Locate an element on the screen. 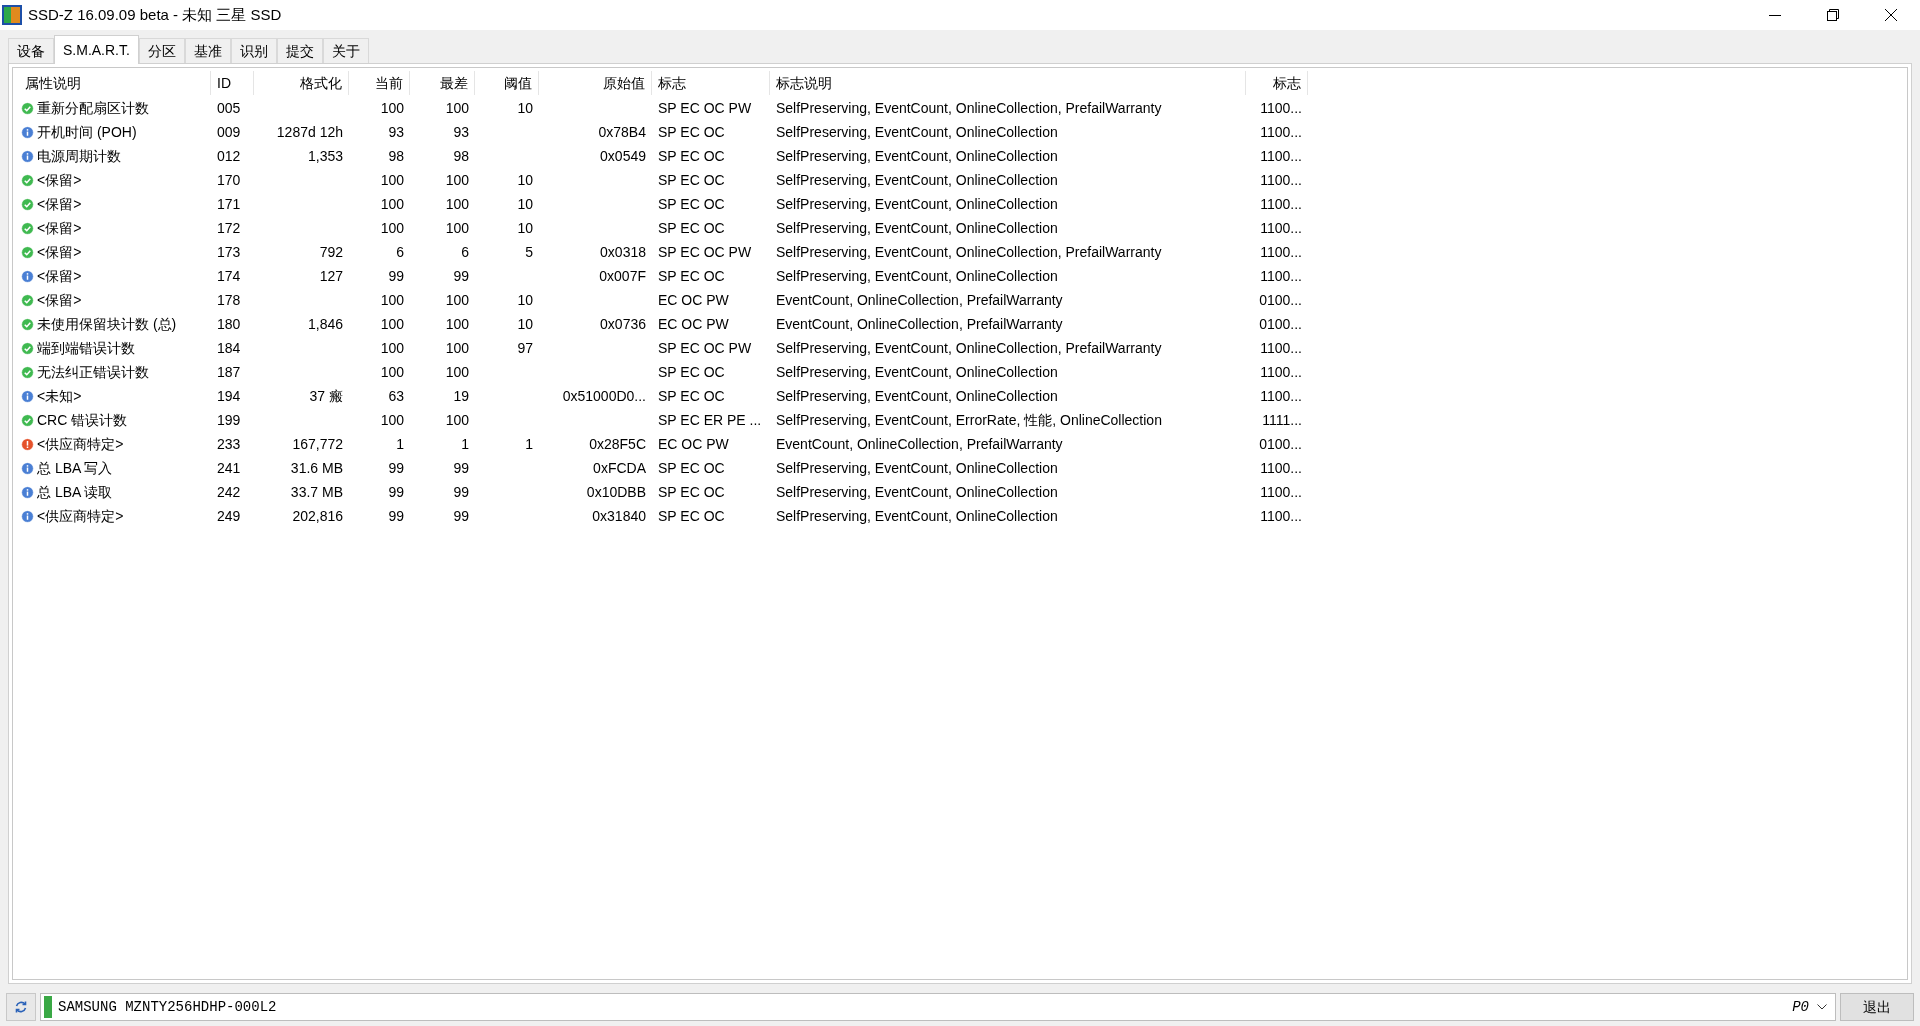 Image resolution: width=1920 pixels, height=1026 pixels. tab: 识别 is located at coordinates (253, 50).